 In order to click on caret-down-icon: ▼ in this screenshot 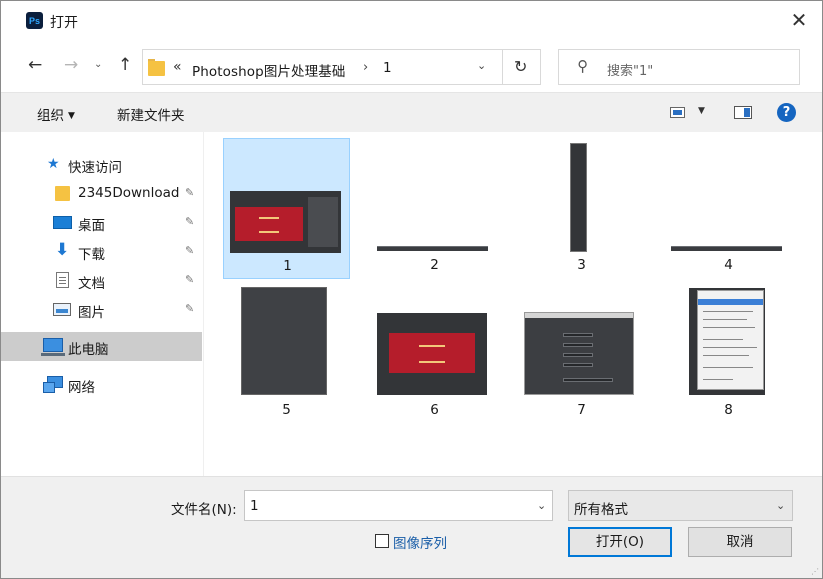, I will do `click(71, 116)`.